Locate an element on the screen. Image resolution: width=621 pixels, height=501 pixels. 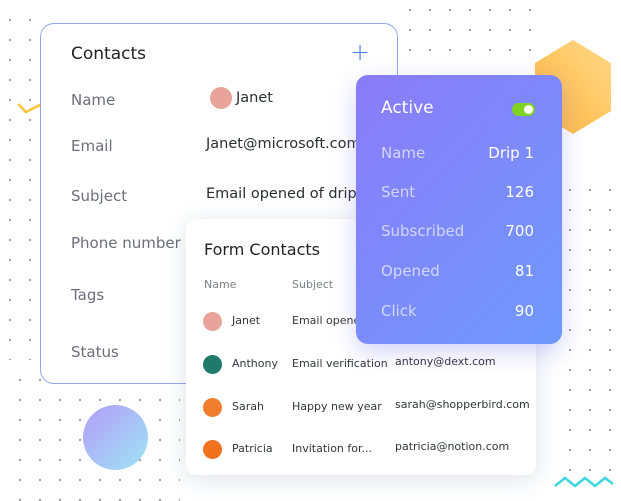
stat-value: 126 is located at coordinates (519, 192).